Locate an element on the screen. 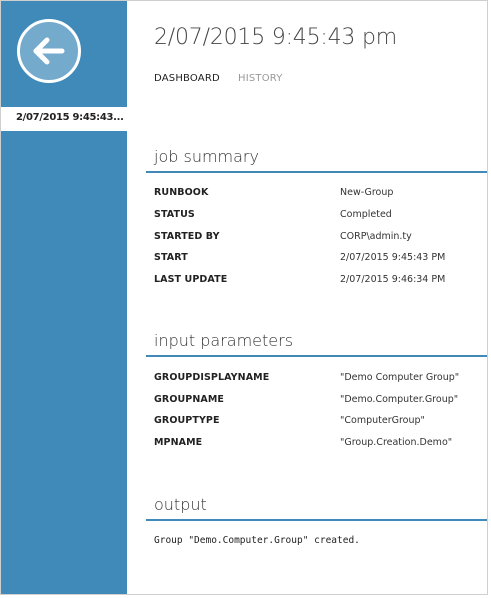 Image resolution: width=491 pixels, height=598 pixels. tab-dashboard: DASHBOARD is located at coordinates (187, 78).